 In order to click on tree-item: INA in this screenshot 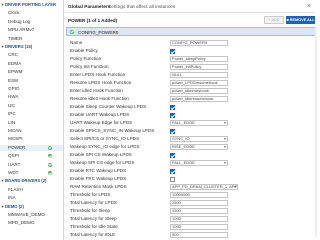, I will do `click(31, 198)`.